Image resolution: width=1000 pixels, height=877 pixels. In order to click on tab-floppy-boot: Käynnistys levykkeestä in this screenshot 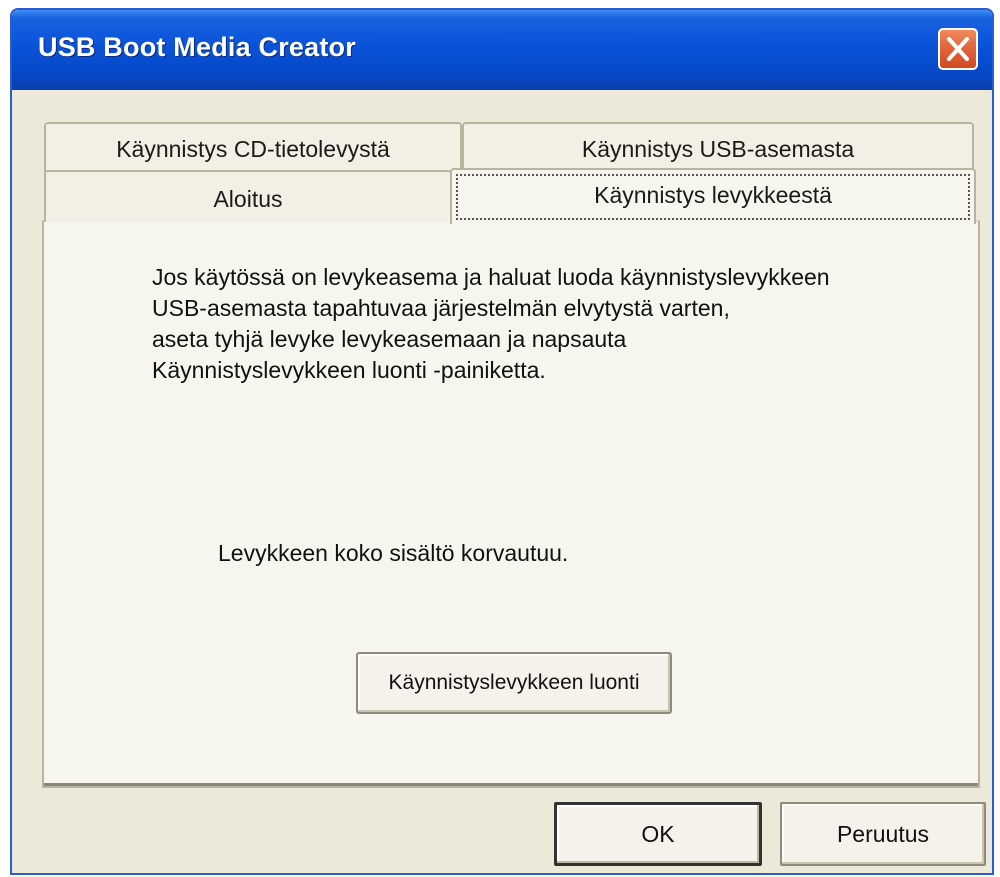, I will do `click(713, 196)`.